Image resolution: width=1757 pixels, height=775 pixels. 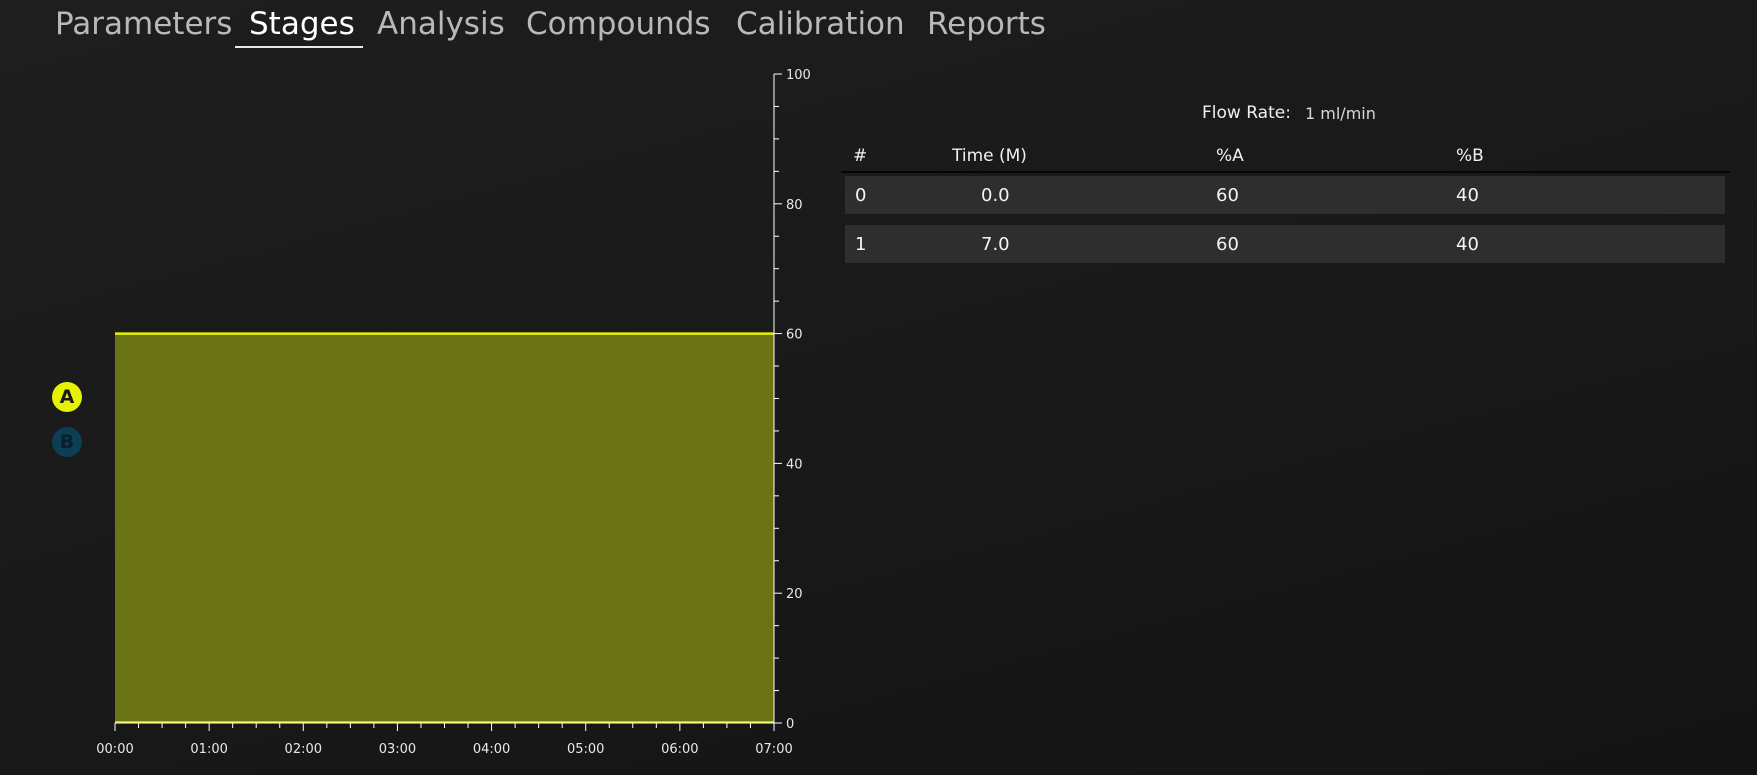 I want to click on x-tick-label: 03:00, so click(x=397, y=749).